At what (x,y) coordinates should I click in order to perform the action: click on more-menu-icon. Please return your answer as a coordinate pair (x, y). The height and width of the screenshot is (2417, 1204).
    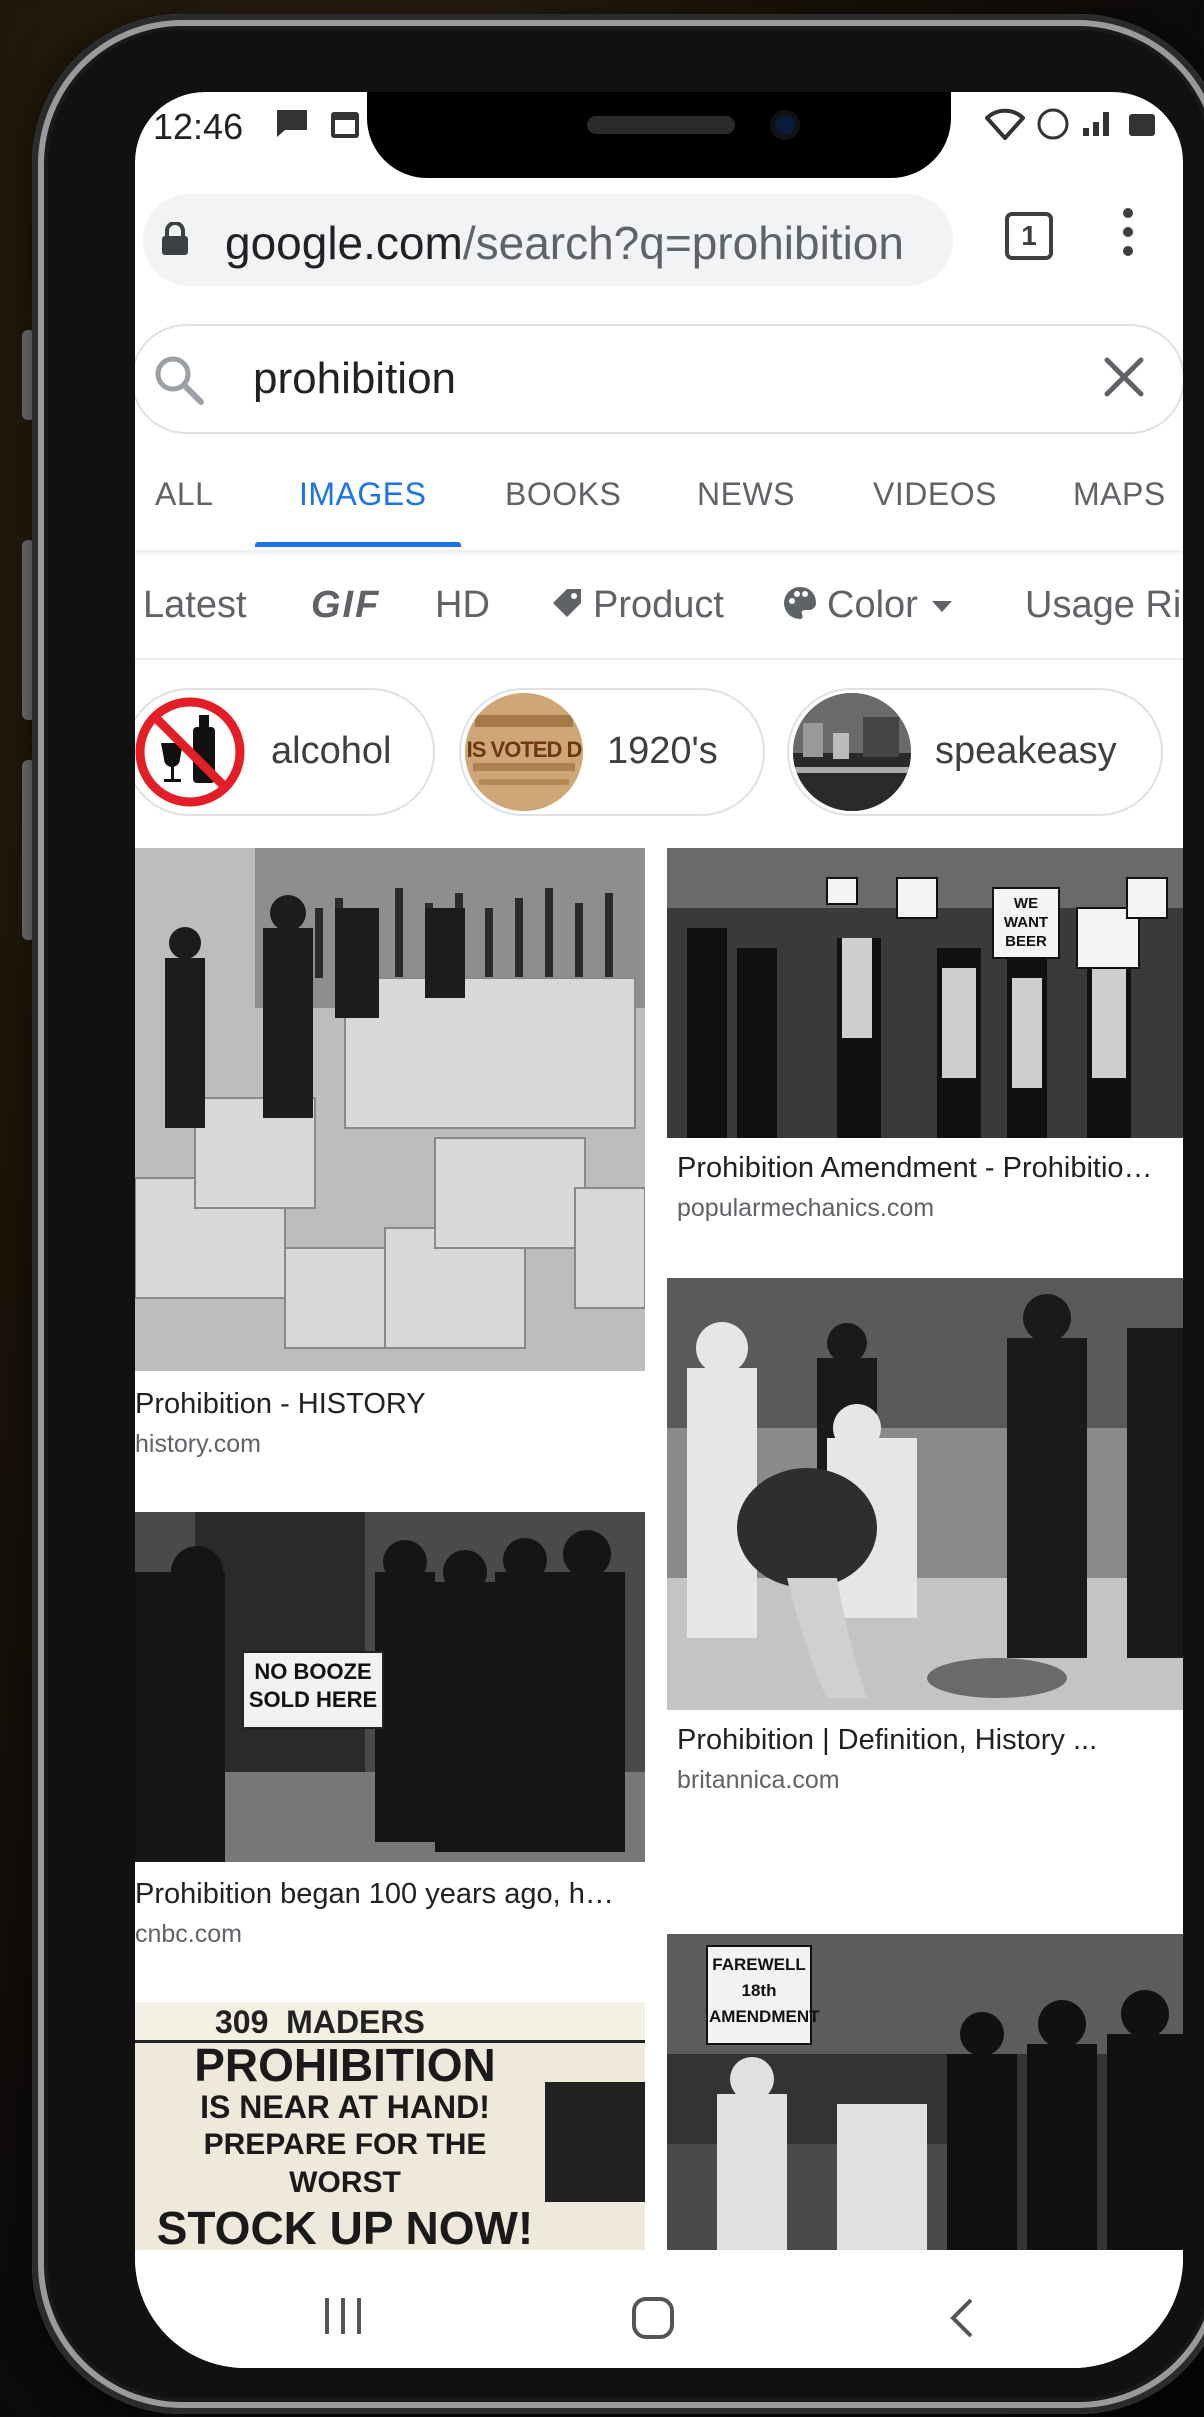
    Looking at the image, I should click on (1128, 236).